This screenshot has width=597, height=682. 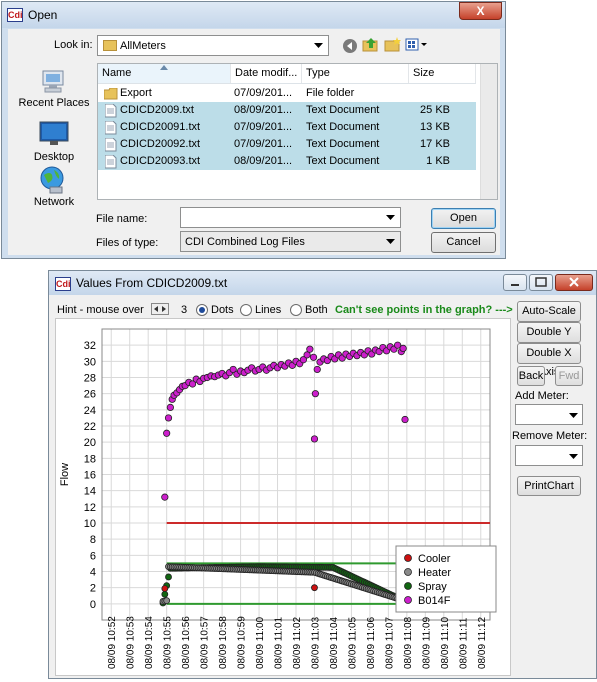 I want to click on auto-scale-button: Auto-Scale, so click(x=549, y=311).